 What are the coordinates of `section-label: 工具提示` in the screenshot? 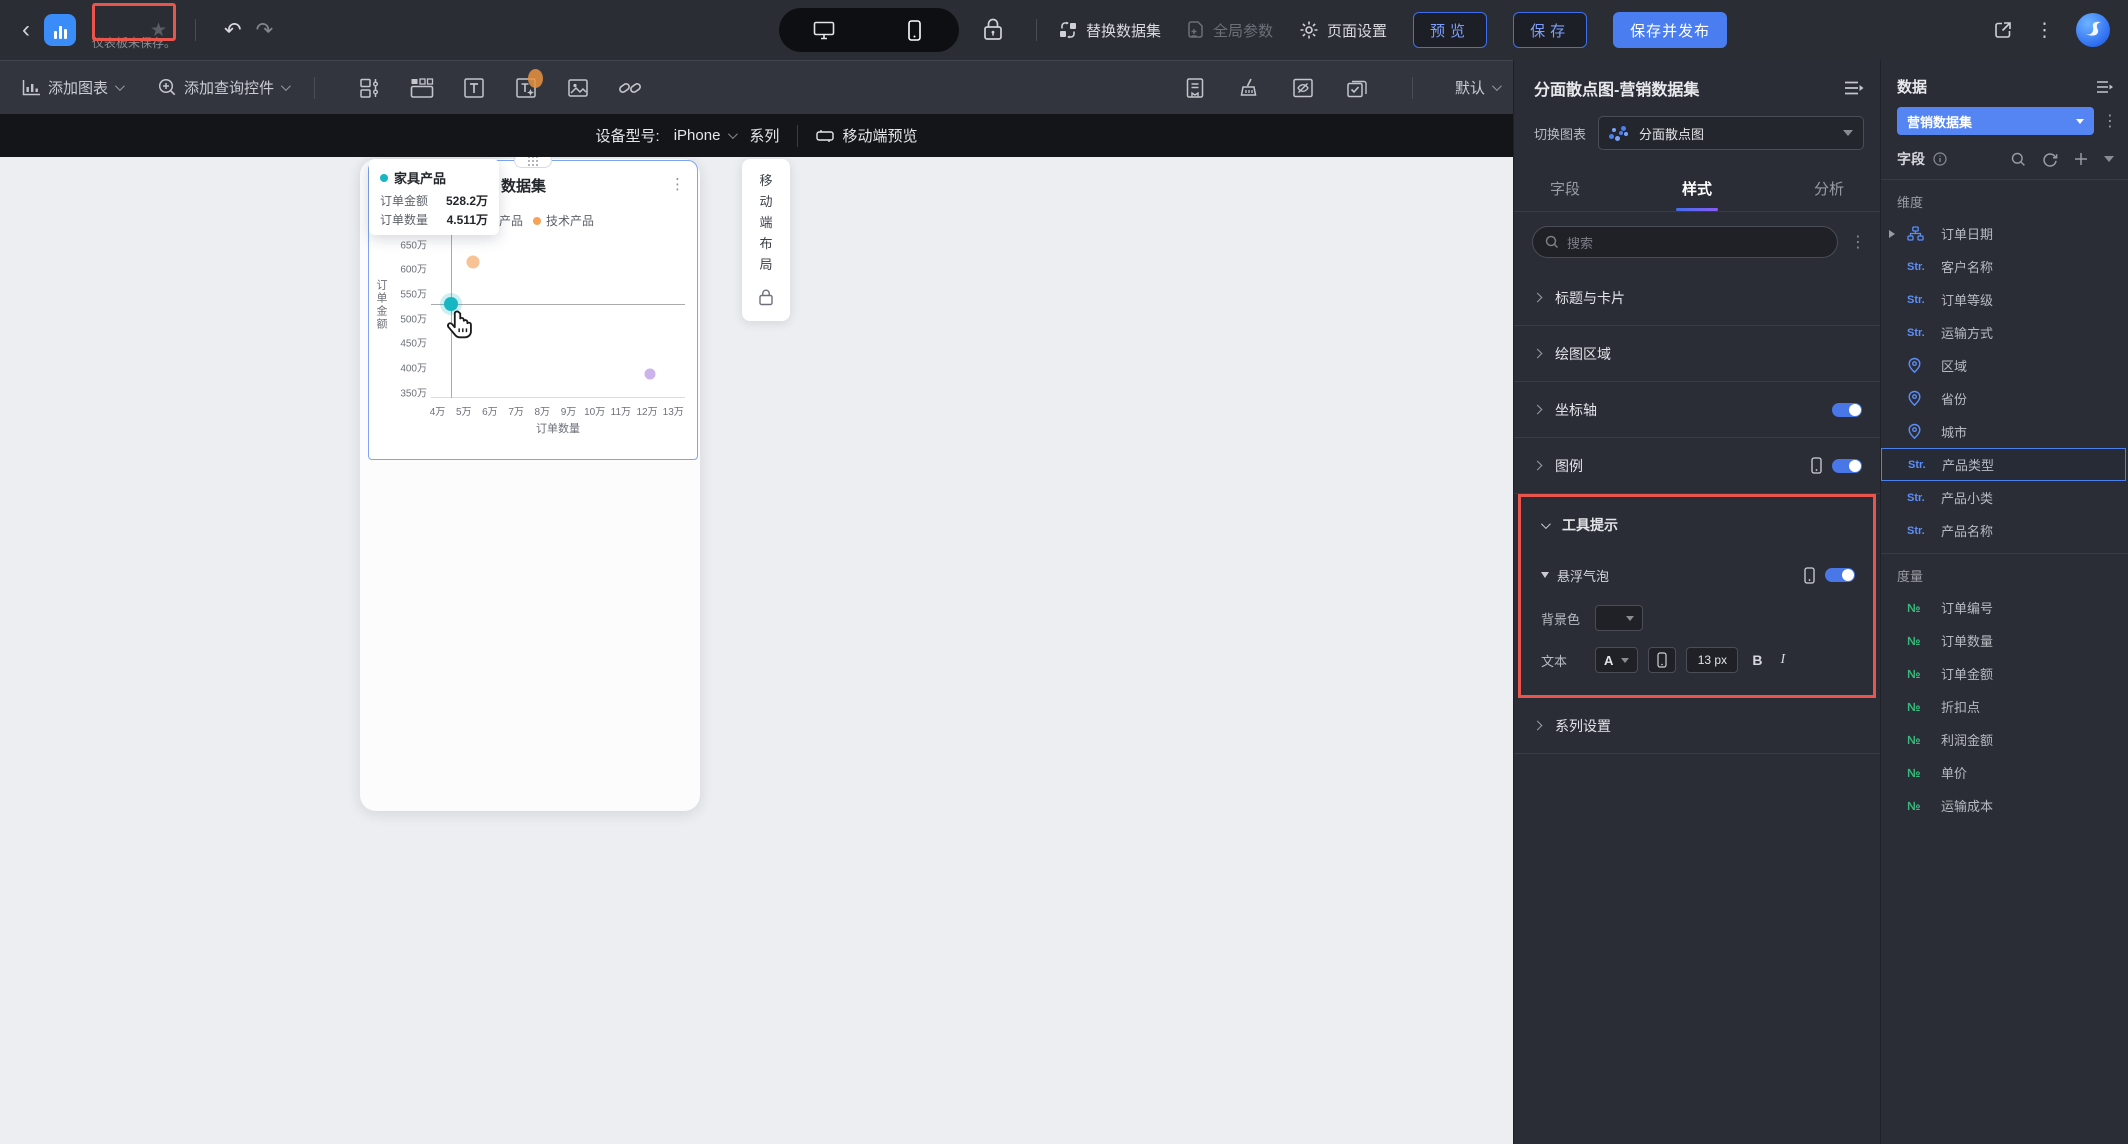 It's located at (1590, 525).